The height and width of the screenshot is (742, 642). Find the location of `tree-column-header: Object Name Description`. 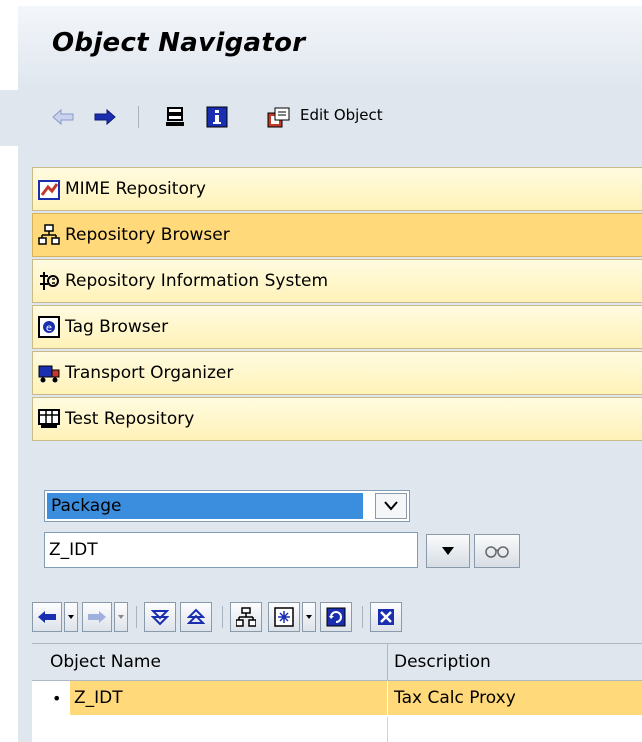

tree-column-header: Object Name Description is located at coordinates (337, 662).